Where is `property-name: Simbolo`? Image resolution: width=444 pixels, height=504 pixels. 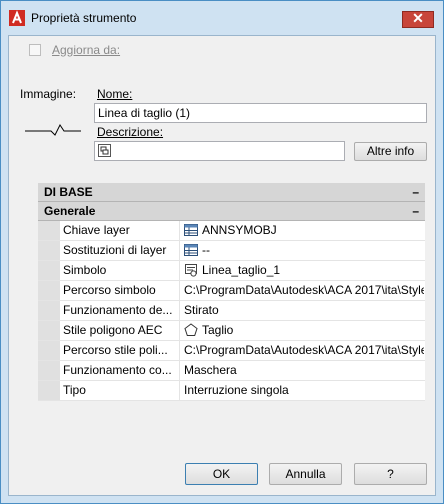
property-name: Simbolo is located at coordinates (85, 270).